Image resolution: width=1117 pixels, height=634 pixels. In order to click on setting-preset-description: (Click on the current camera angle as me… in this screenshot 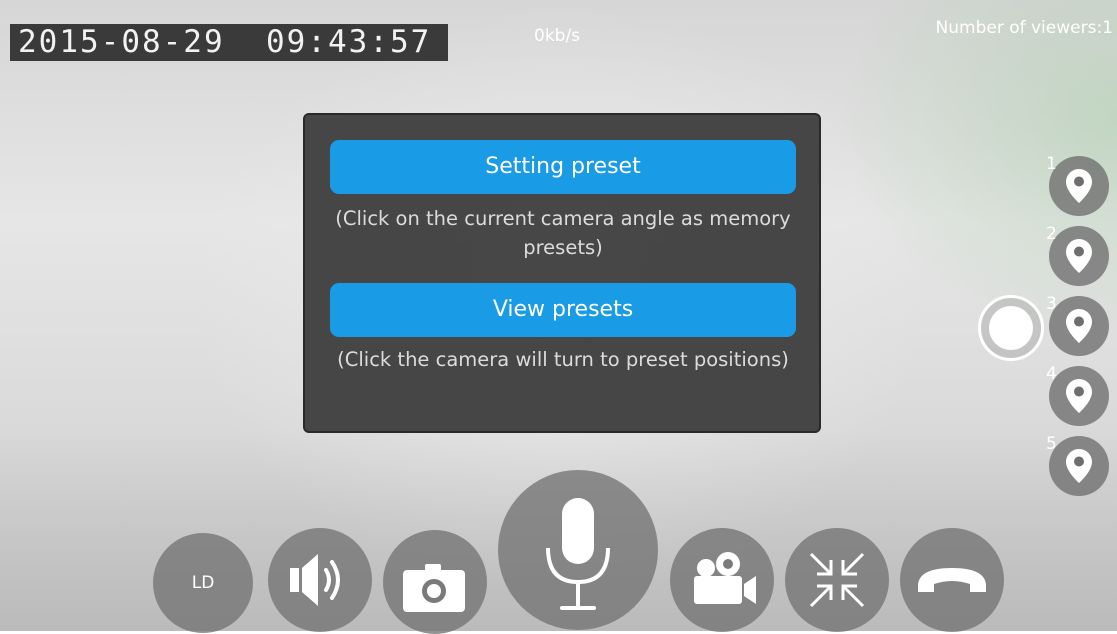, I will do `click(563, 233)`.